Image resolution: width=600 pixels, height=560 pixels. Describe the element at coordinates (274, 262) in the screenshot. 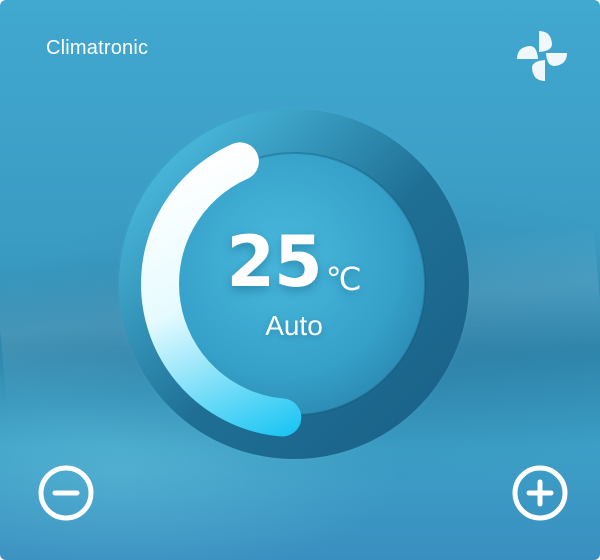

I see `temperature-value: 25` at that location.